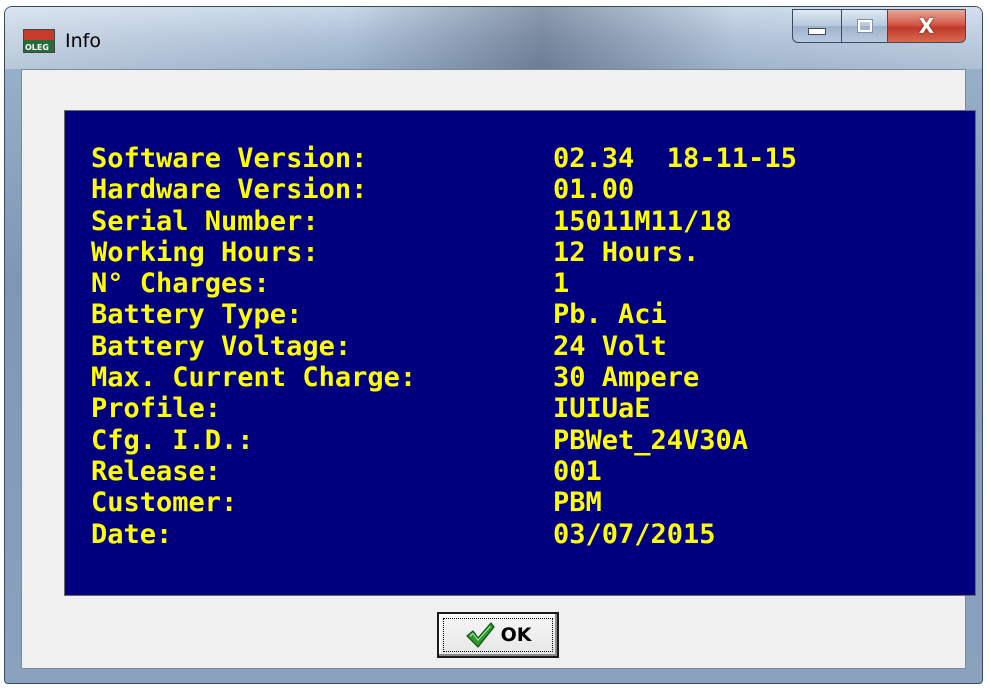 The width and height of the screenshot is (990, 688). What do you see at coordinates (651, 440) in the screenshot?
I see `info-row-value: PBWet_24V30A` at bounding box center [651, 440].